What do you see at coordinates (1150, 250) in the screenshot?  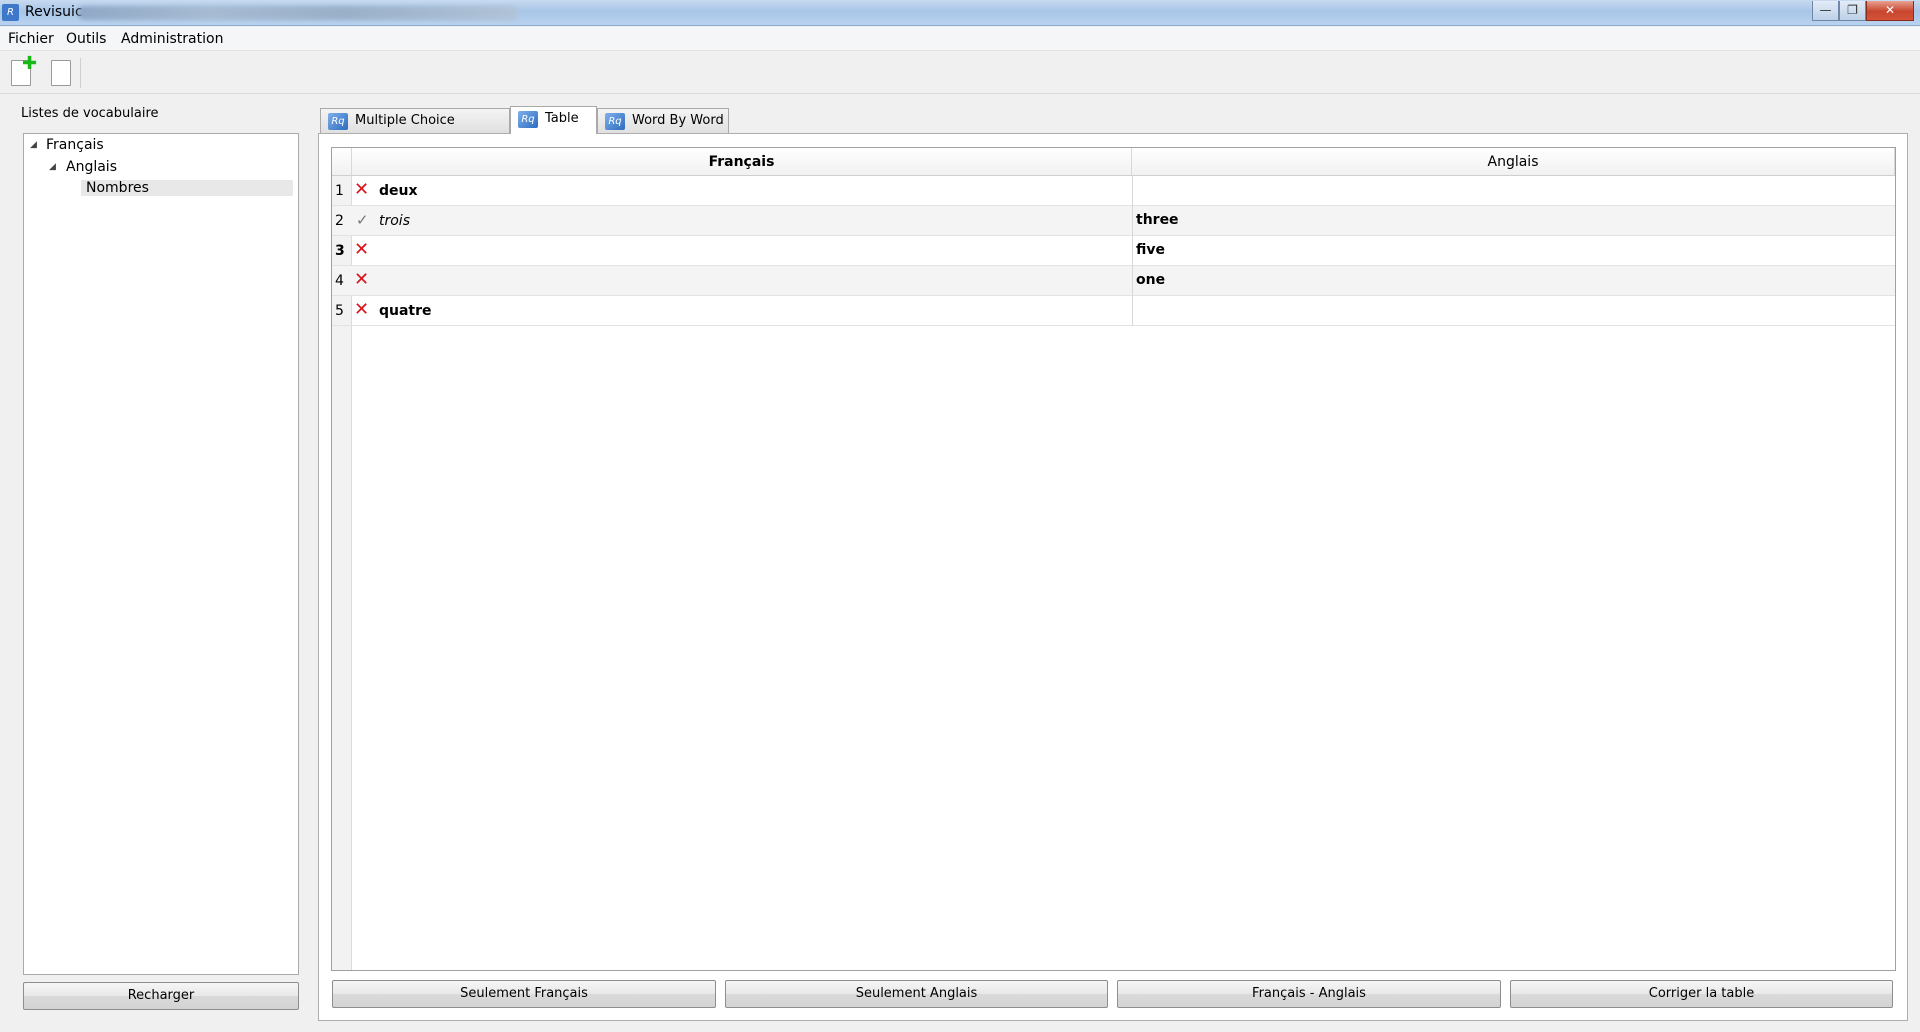 I see `cell-anglais: five` at bounding box center [1150, 250].